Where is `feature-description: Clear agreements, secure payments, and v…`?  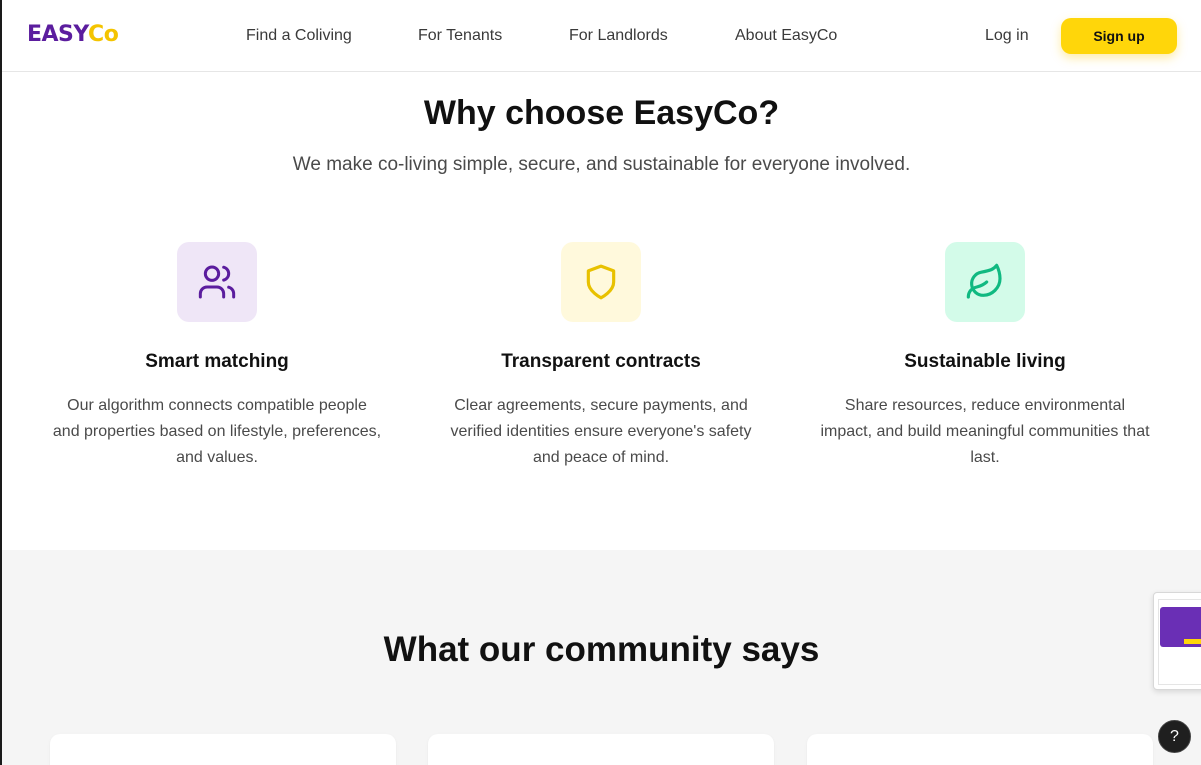 feature-description: Clear agreements, secure payments, and v… is located at coordinates (601, 431).